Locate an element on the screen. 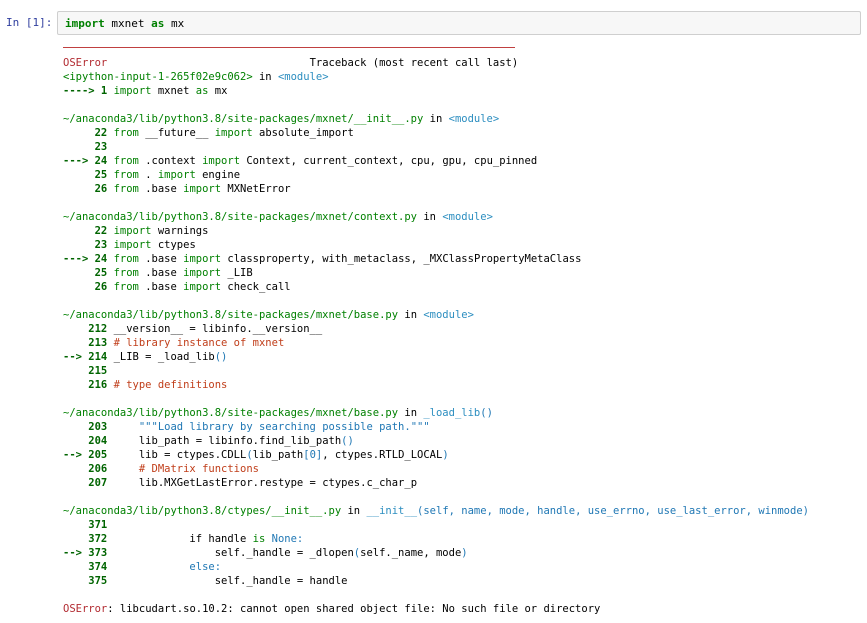  traceback-segment: 215 is located at coordinates (85, 371).